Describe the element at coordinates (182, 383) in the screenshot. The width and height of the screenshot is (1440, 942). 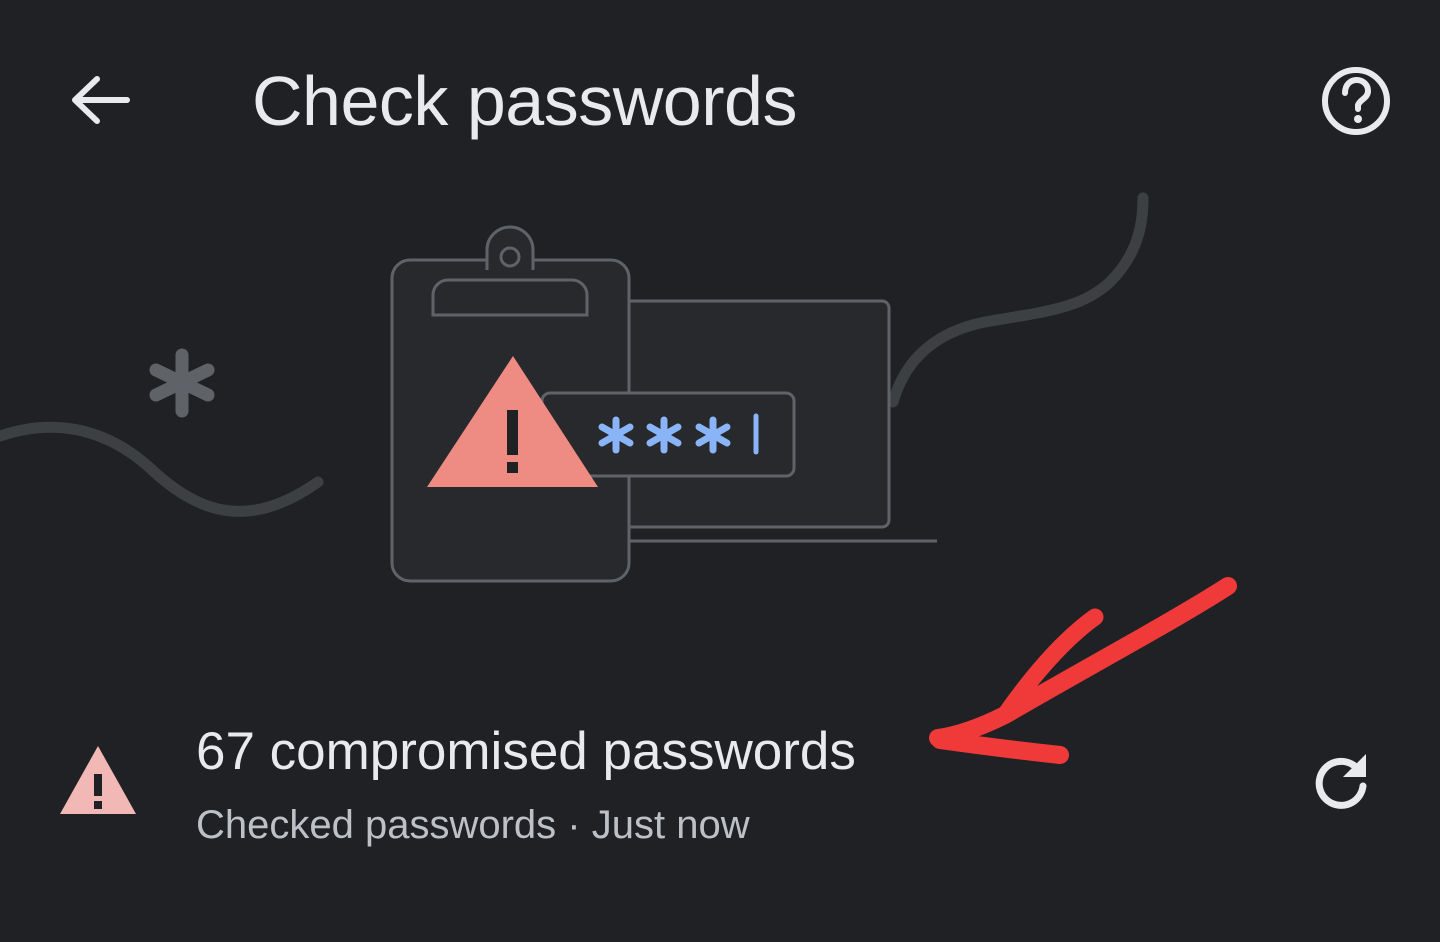
I see `asterisk-decoration` at that location.